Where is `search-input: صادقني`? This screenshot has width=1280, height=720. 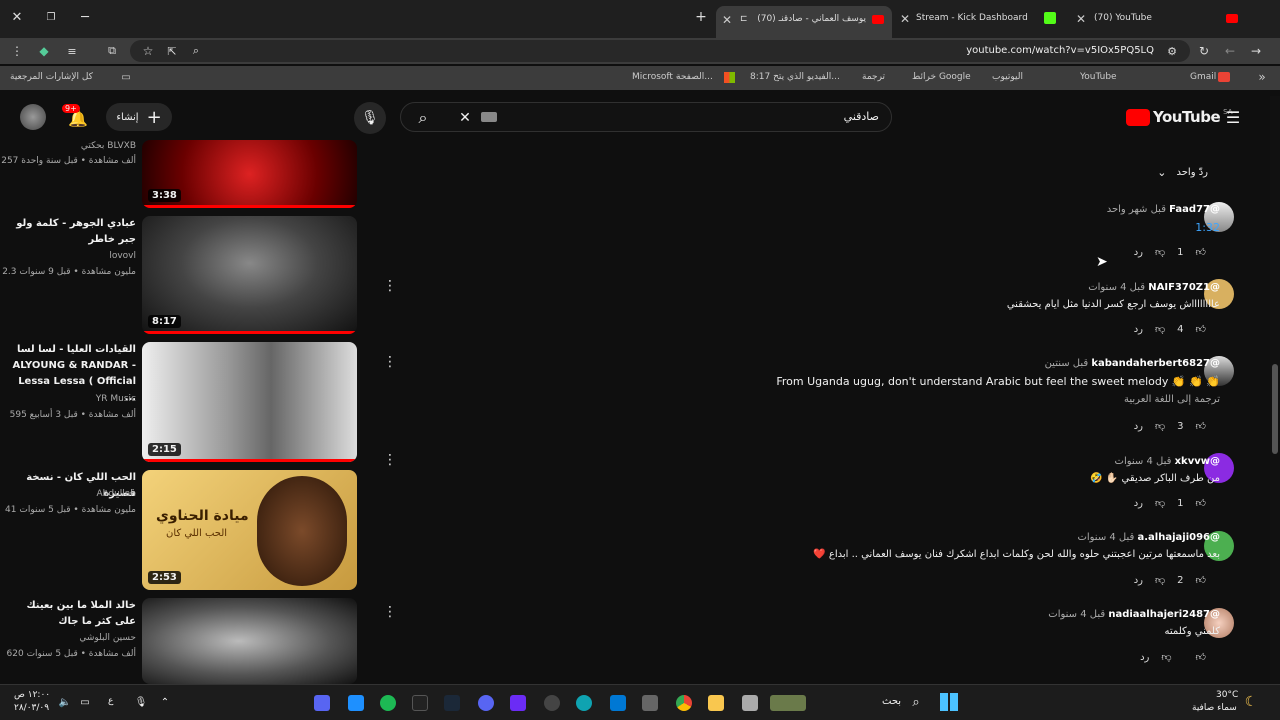 search-input: صادقني is located at coordinates (861, 116).